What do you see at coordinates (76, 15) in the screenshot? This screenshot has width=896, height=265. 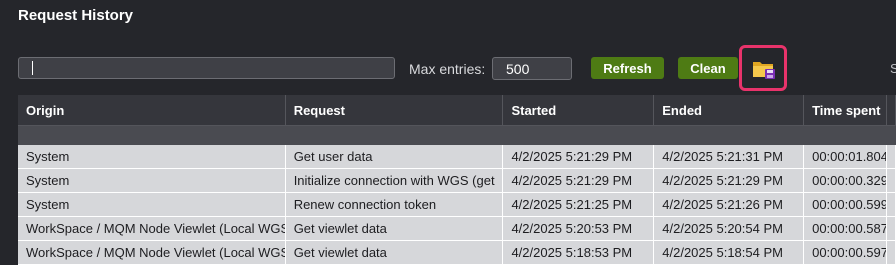 I see `page-title: Request History` at bounding box center [76, 15].